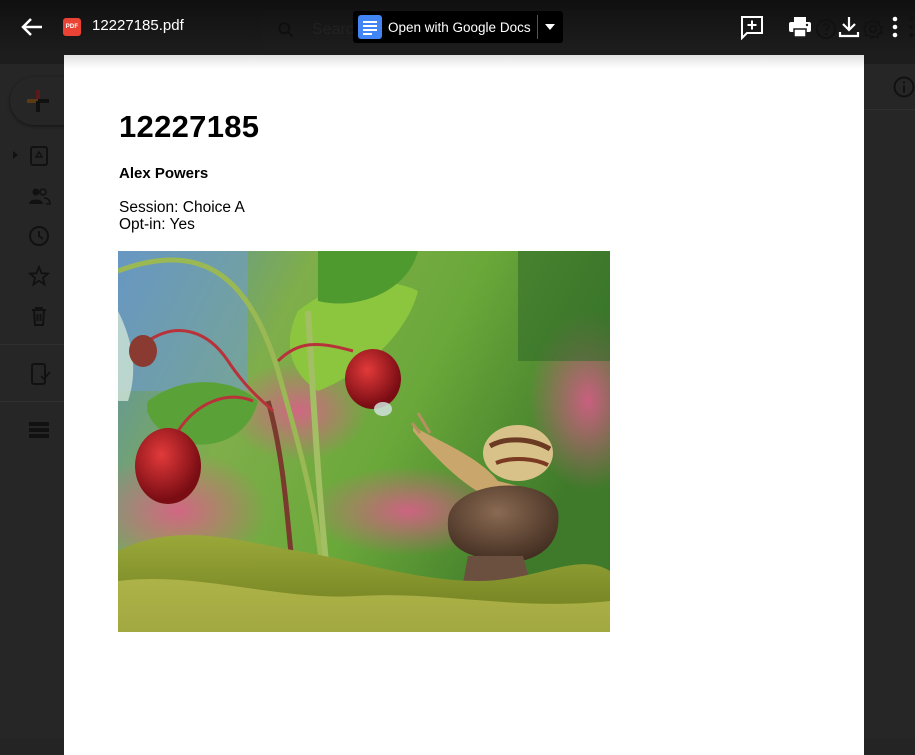 The height and width of the screenshot is (755, 915). I want to click on optin-line: Opt-in: Yes, so click(157, 224).